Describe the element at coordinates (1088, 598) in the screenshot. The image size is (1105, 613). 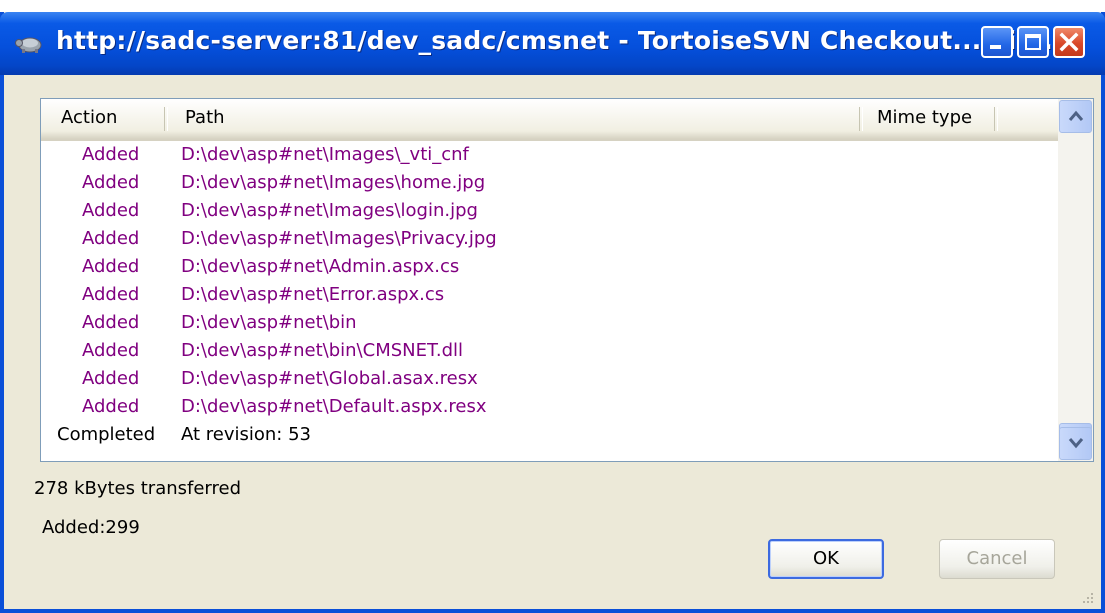
I see `resize-grip-icon` at that location.